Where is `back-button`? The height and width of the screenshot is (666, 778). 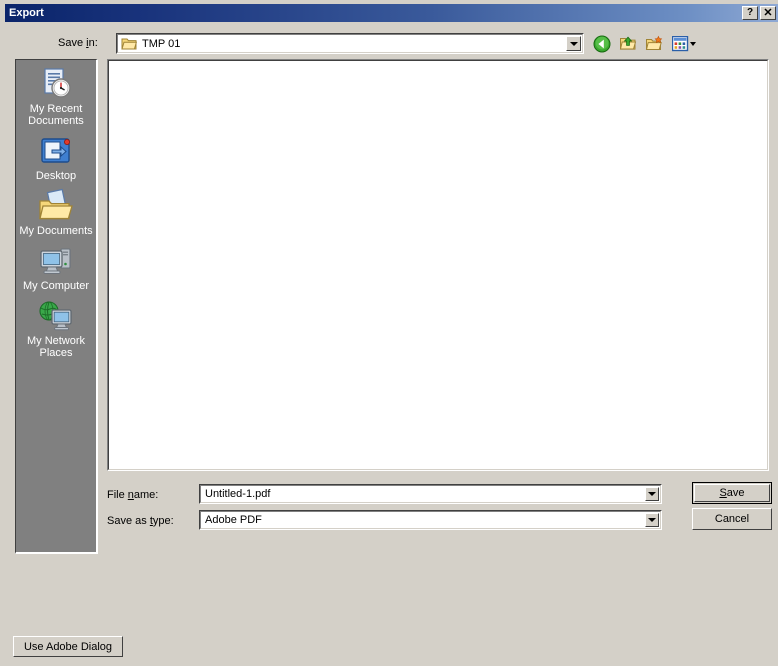
back-button is located at coordinates (602, 44).